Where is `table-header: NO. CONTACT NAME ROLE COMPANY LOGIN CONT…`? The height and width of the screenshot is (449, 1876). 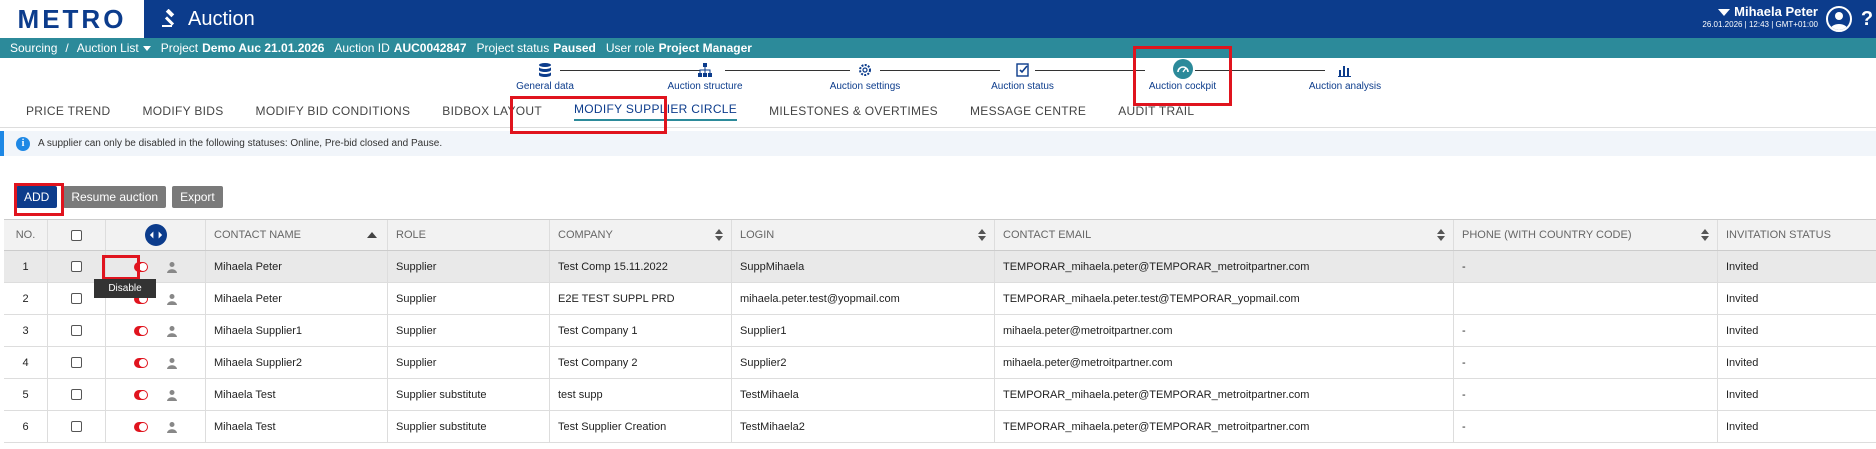
table-header: NO. CONTACT NAME ROLE COMPANY LOGIN CONT… is located at coordinates (940, 235).